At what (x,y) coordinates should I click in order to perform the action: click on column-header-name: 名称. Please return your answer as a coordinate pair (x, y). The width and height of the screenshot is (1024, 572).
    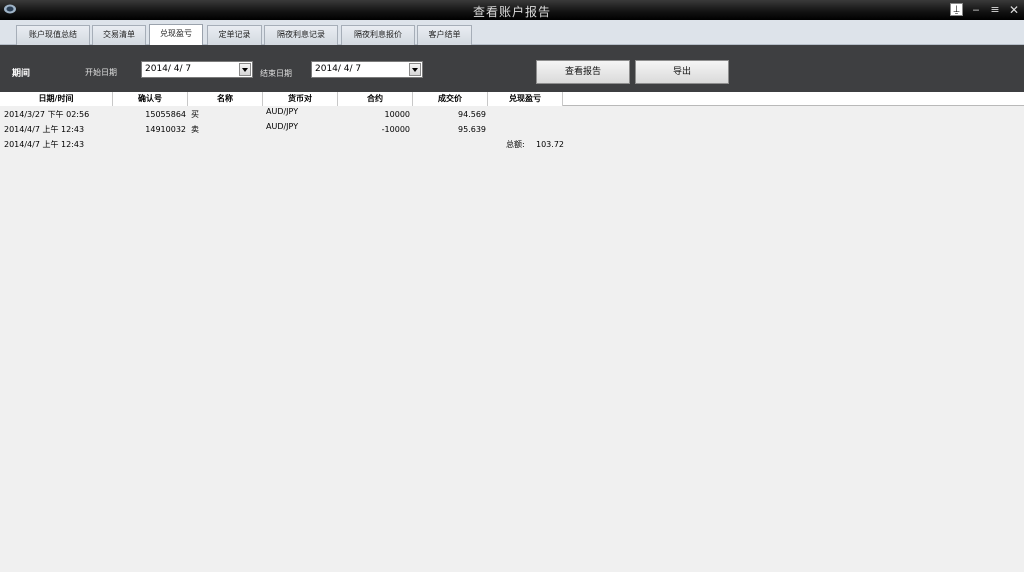
    Looking at the image, I should click on (225, 99).